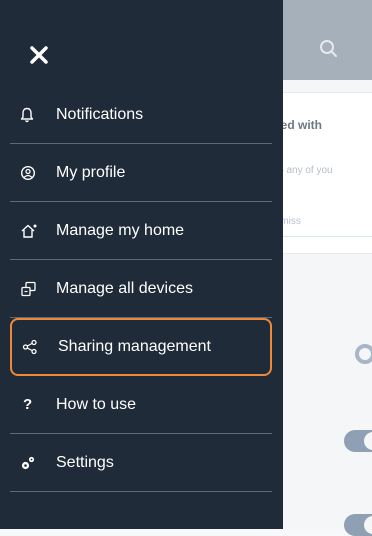  Describe the element at coordinates (34, 289) in the screenshot. I see `devices-icon` at that location.